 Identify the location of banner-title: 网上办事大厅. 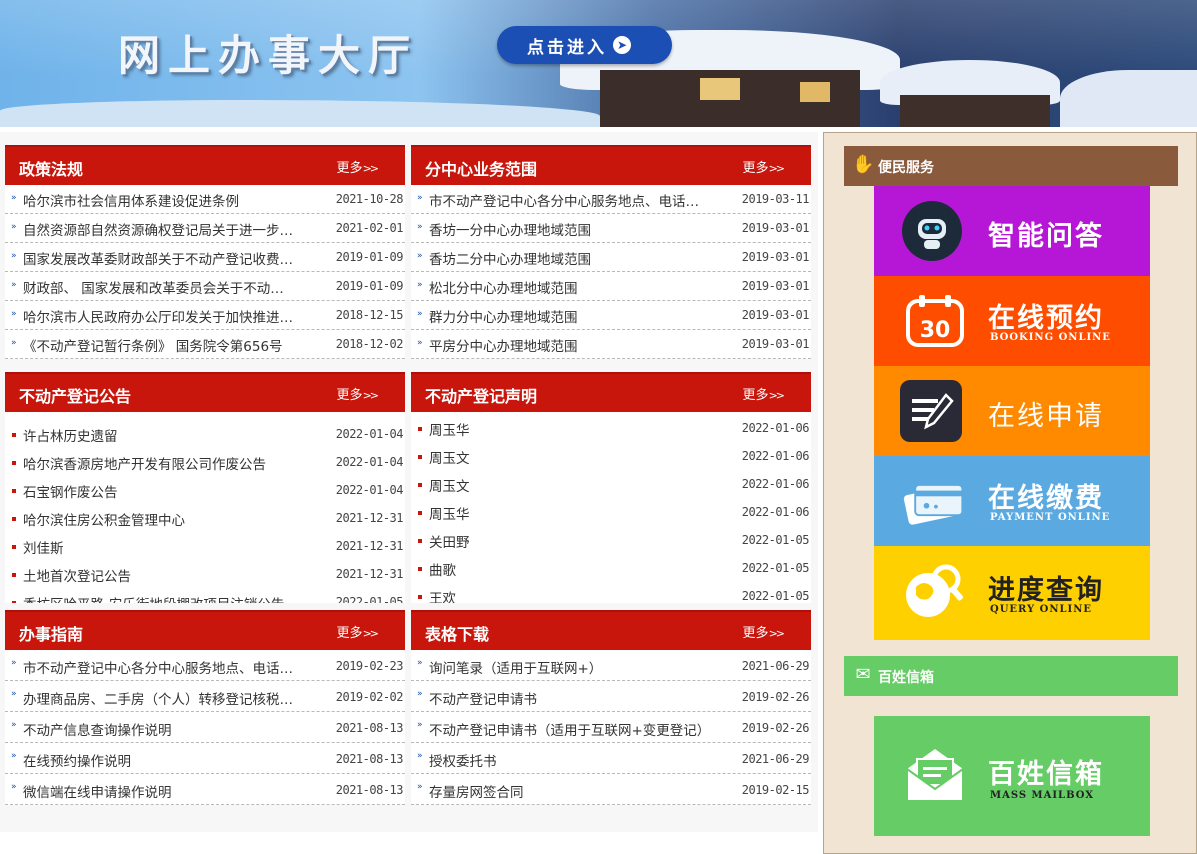
(268, 55).